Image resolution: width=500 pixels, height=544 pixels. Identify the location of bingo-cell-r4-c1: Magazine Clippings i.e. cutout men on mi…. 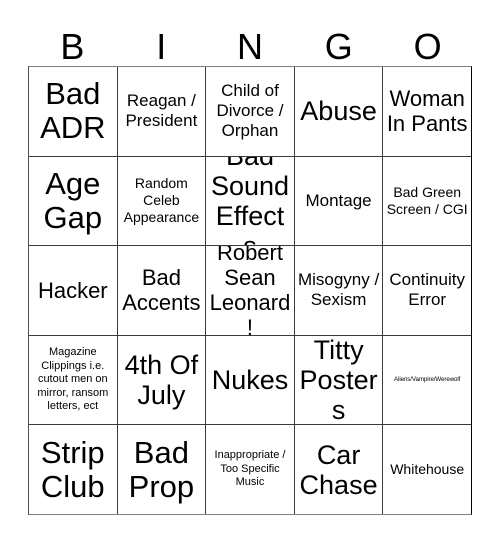
(73, 380).